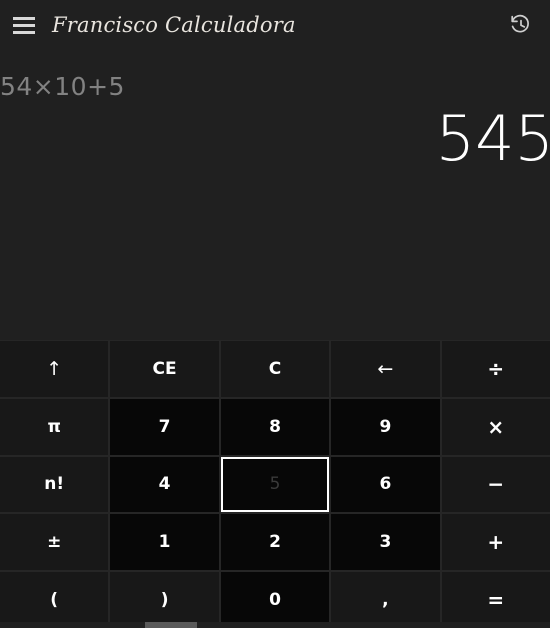  Describe the element at coordinates (495, 426) in the screenshot. I see `key-multiply: ×` at that location.